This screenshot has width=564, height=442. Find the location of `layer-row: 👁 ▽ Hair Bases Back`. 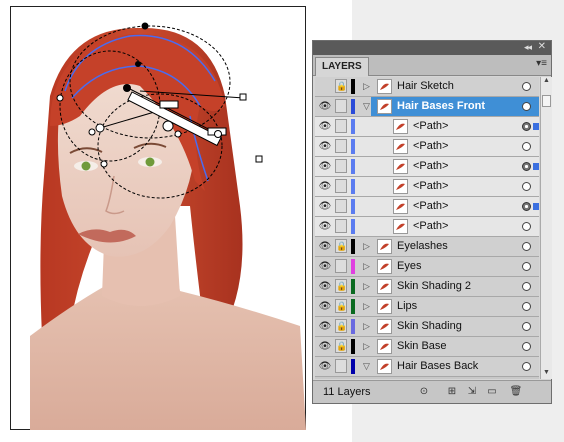

layer-row: 👁 ▽ Hair Bases Back is located at coordinates (427, 367).